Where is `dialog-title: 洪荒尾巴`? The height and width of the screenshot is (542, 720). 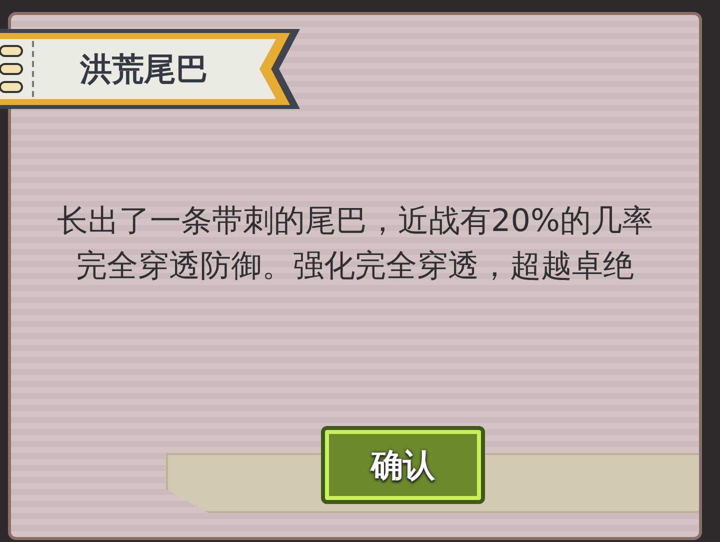 dialog-title: 洪荒尾巴 is located at coordinates (144, 69).